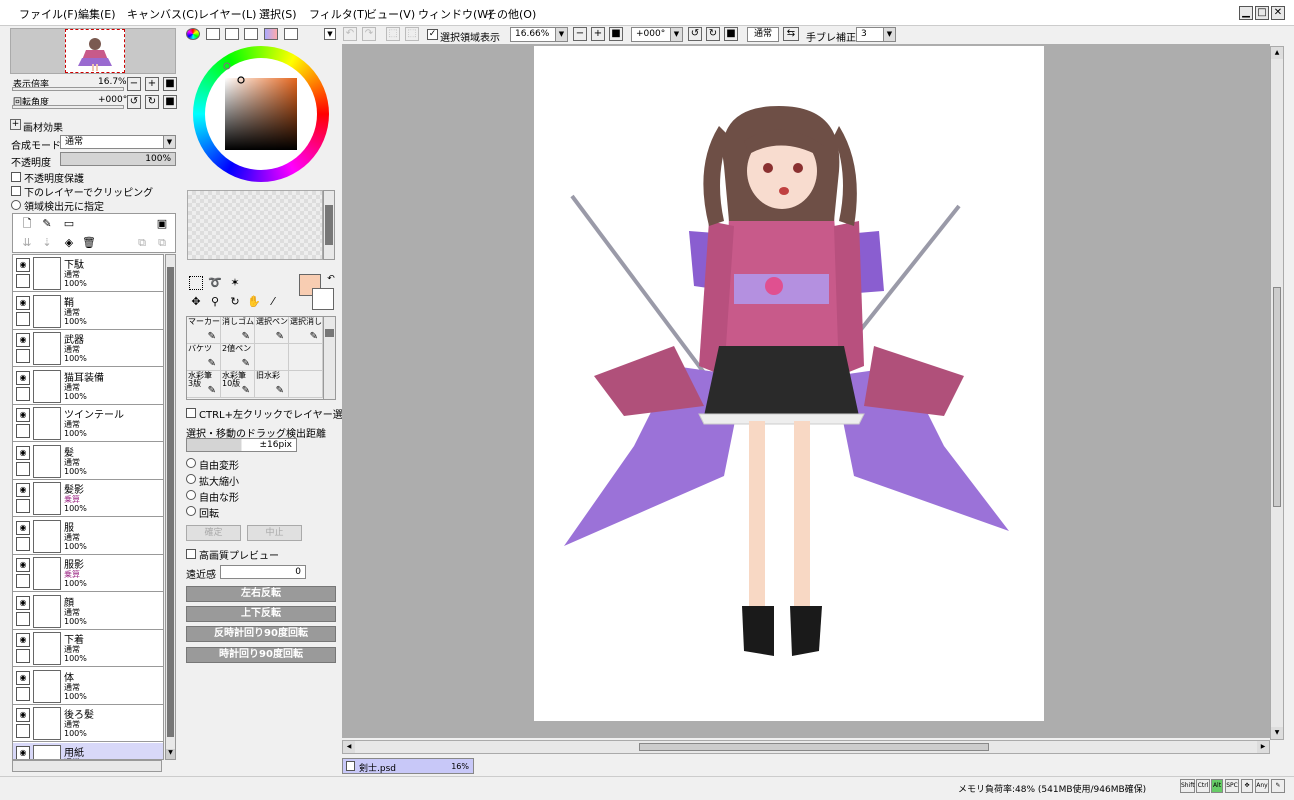 This screenshot has width=1294, height=800. What do you see at coordinates (15, 124) in the screenshot?
I see `expand-icon: +` at bounding box center [15, 124].